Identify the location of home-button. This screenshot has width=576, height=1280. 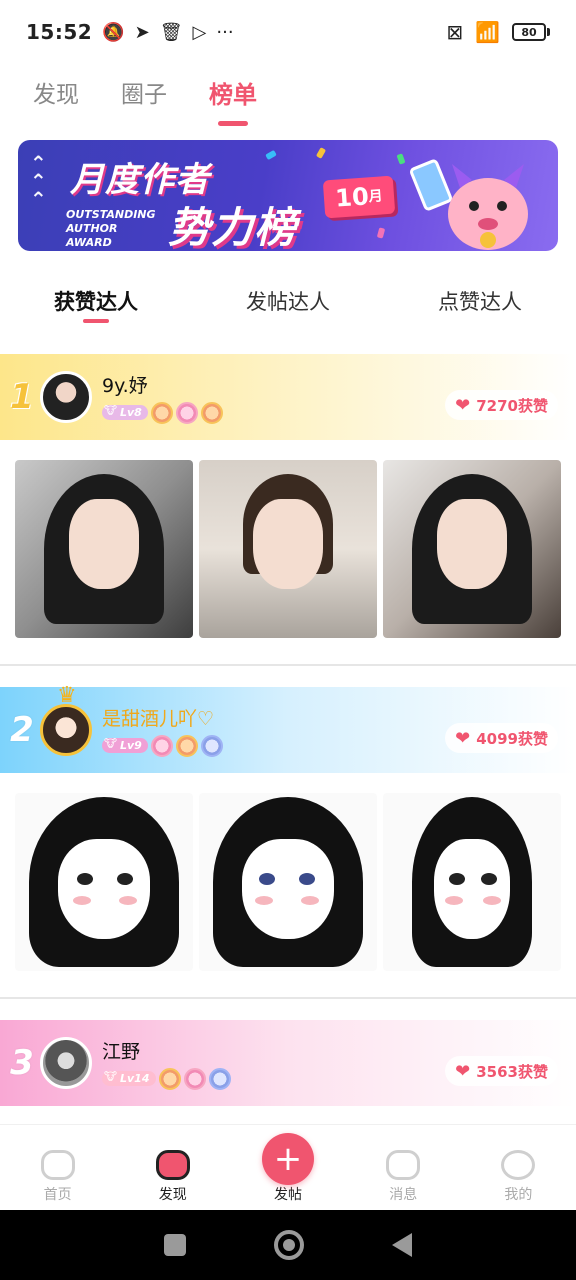
(289, 1245).